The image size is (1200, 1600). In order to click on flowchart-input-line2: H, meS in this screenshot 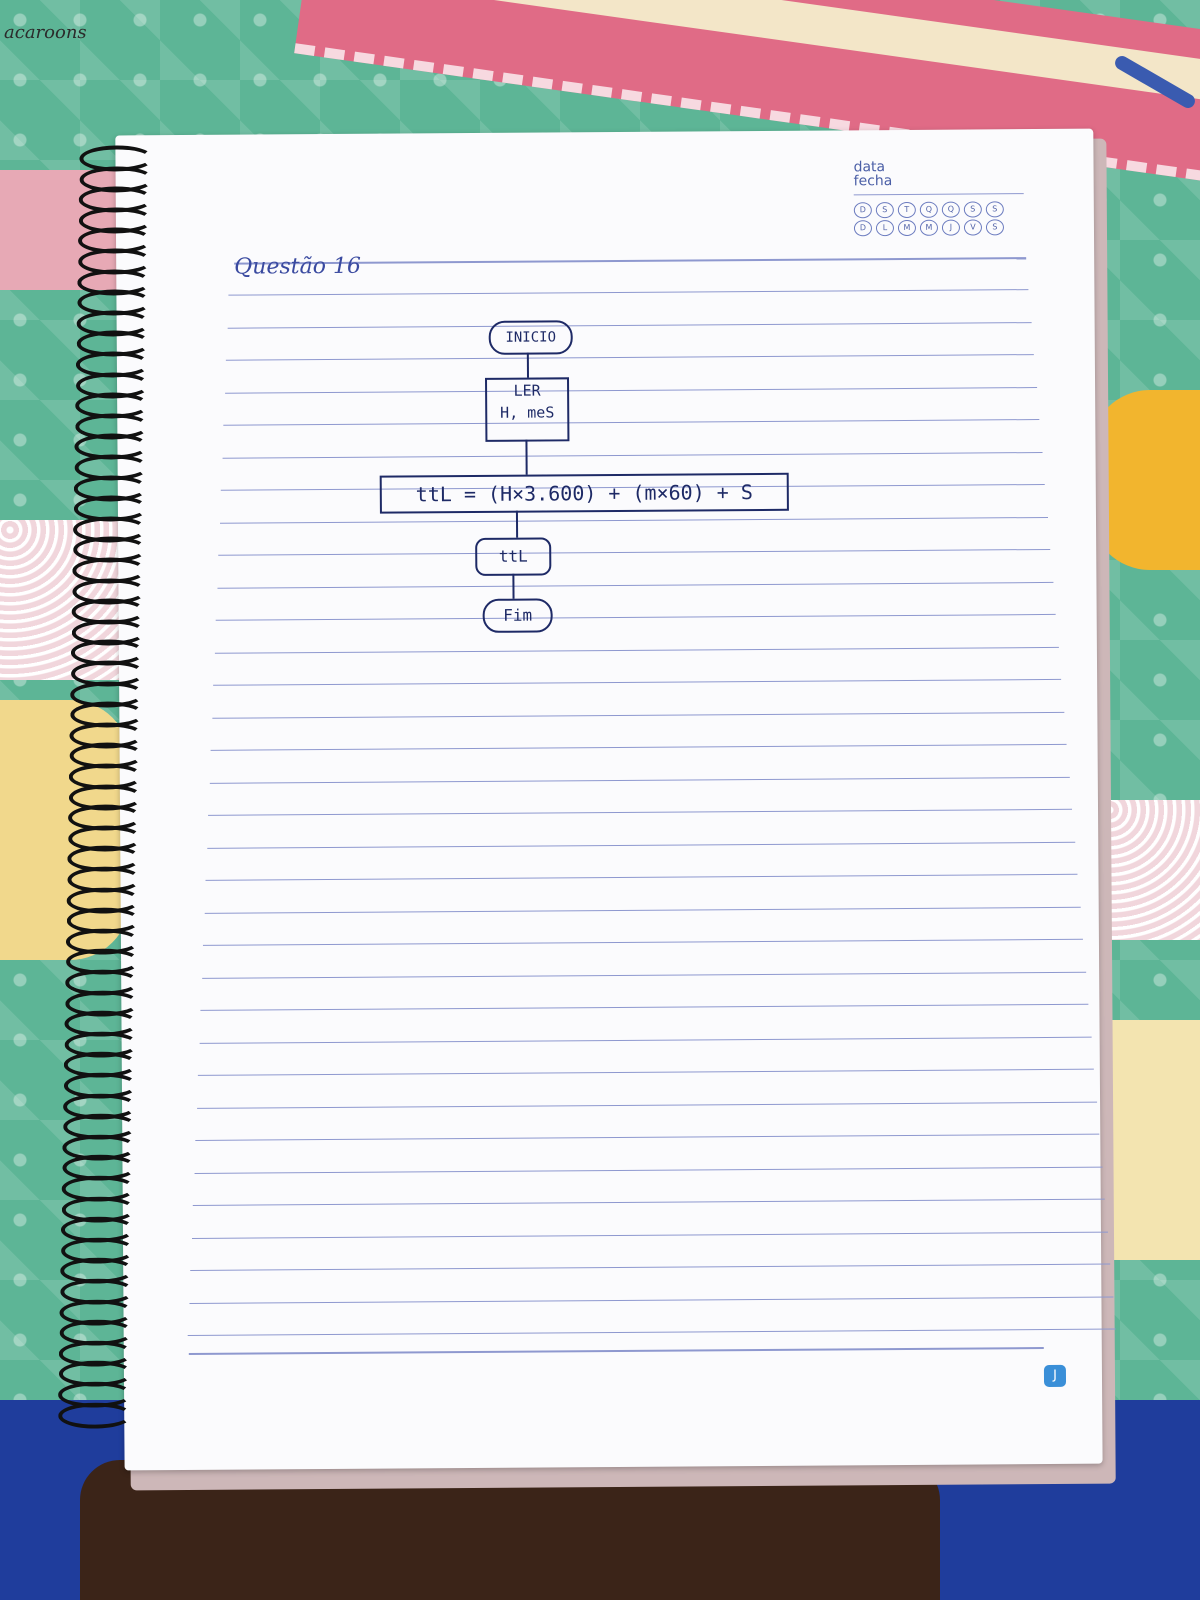, I will do `click(527, 412)`.